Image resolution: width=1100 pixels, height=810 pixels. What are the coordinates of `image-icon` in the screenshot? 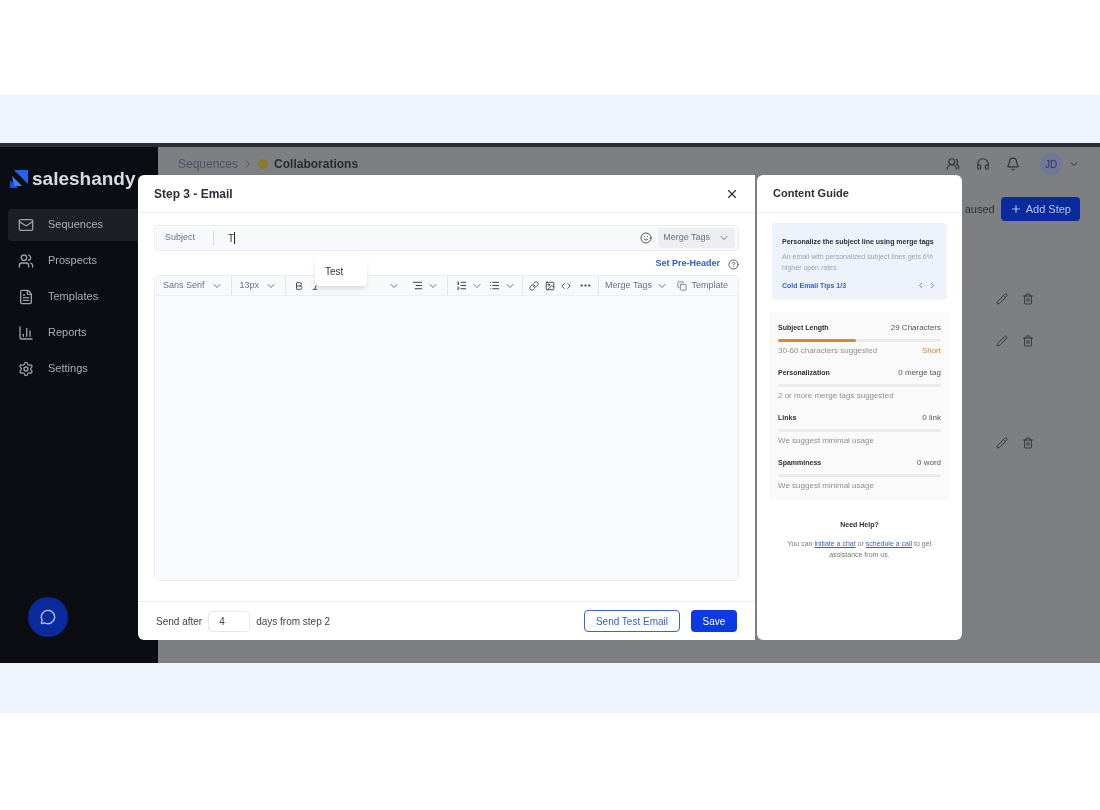 It's located at (550, 285).